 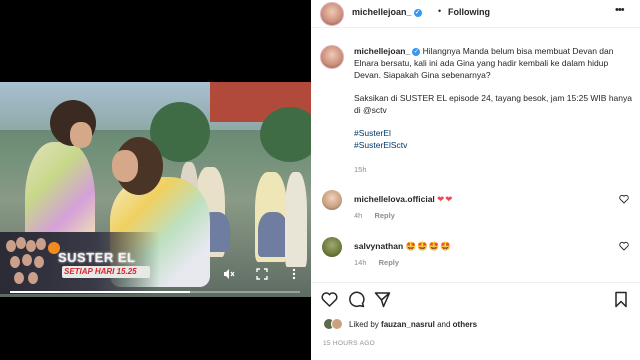 What do you see at coordinates (382, 302) in the screenshot?
I see `share-paper-plane-icon` at bounding box center [382, 302].